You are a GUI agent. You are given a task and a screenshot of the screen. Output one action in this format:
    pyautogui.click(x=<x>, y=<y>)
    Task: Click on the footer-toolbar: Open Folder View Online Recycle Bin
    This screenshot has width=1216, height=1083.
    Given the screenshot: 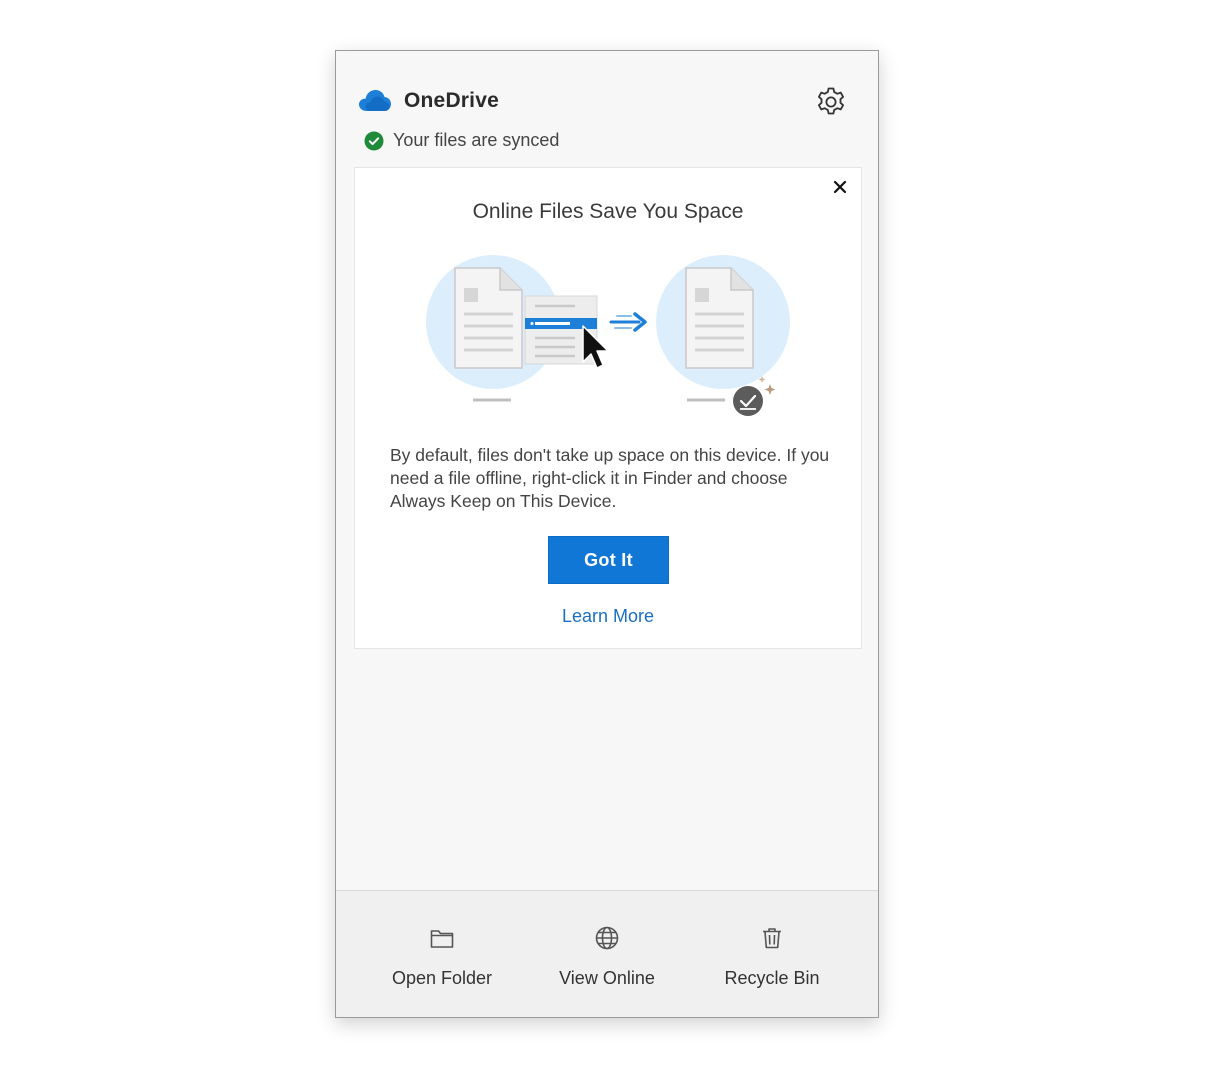 What is the action you would take?
    pyautogui.click(x=607, y=953)
    